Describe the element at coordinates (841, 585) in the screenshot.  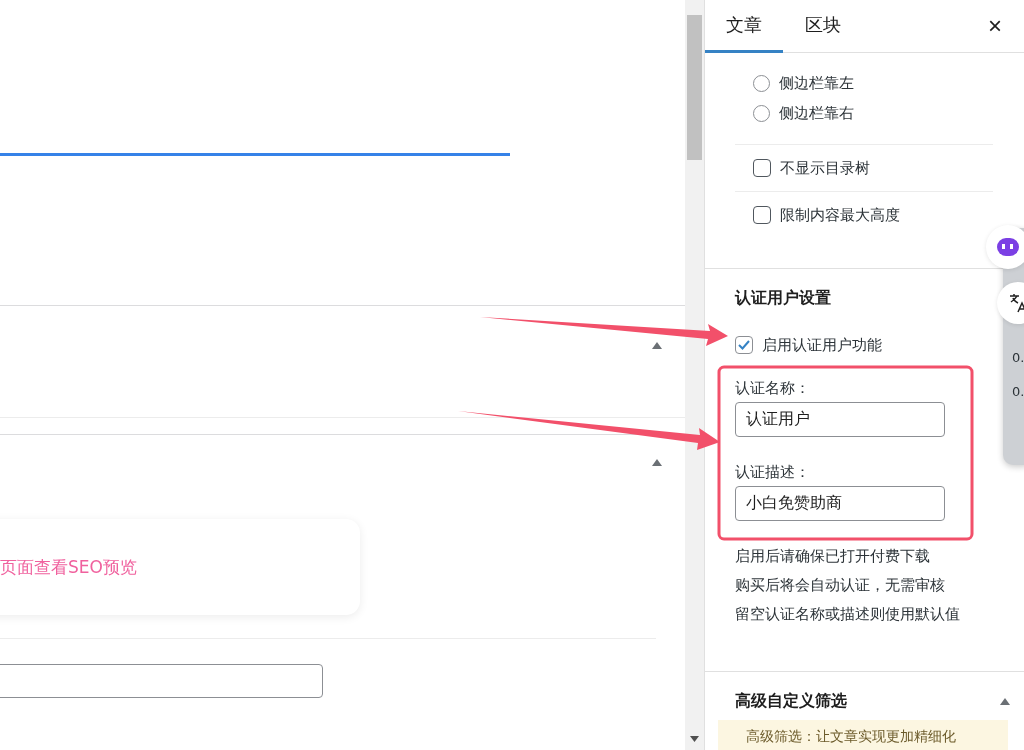
I see `help-text: 购买后将会自动认证，无需审核` at that location.